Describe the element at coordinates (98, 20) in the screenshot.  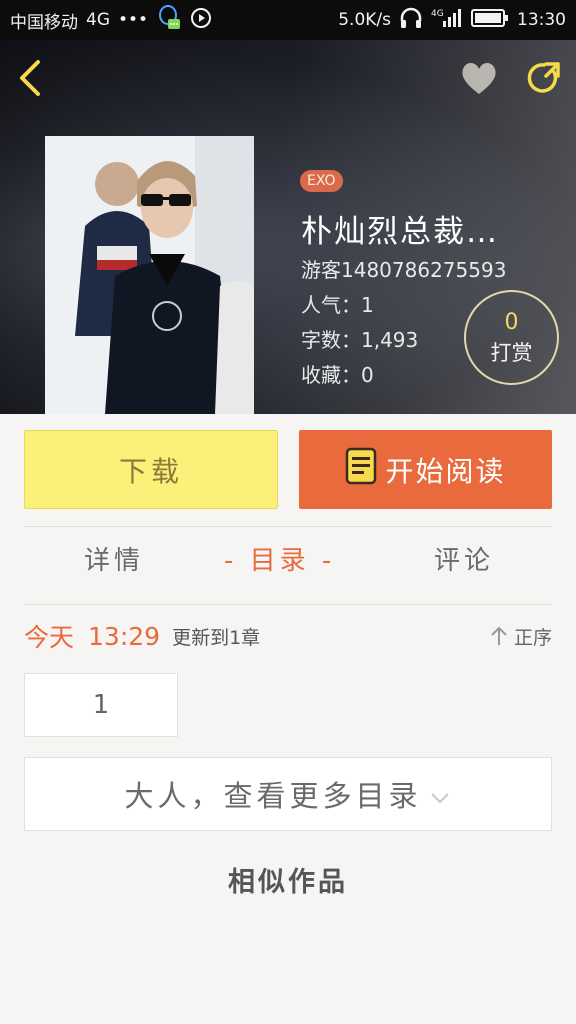
I see `network-type: 4G` at that location.